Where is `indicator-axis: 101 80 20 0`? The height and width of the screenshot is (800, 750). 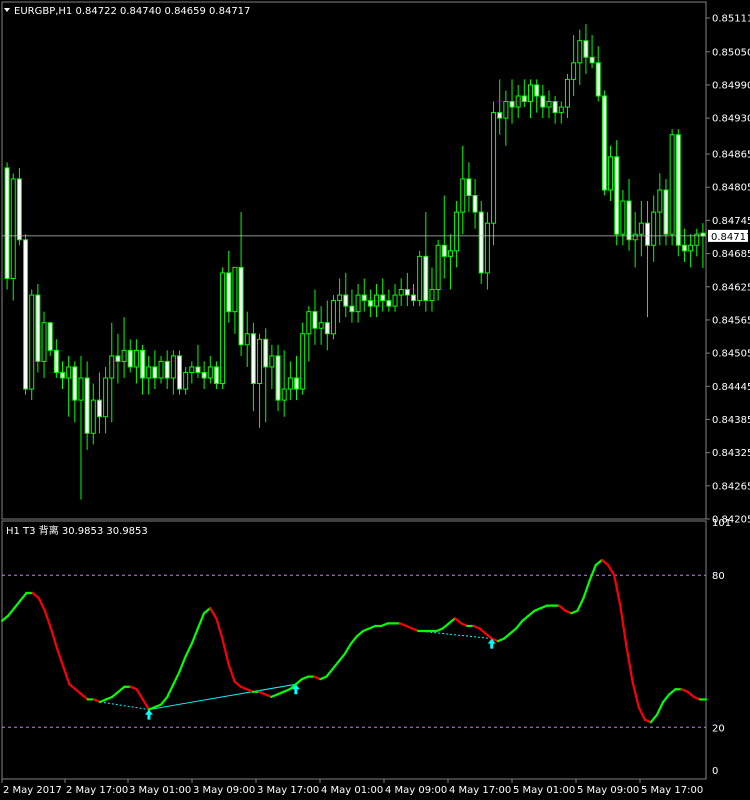 indicator-axis: 101 80 20 0 is located at coordinates (721, 647).